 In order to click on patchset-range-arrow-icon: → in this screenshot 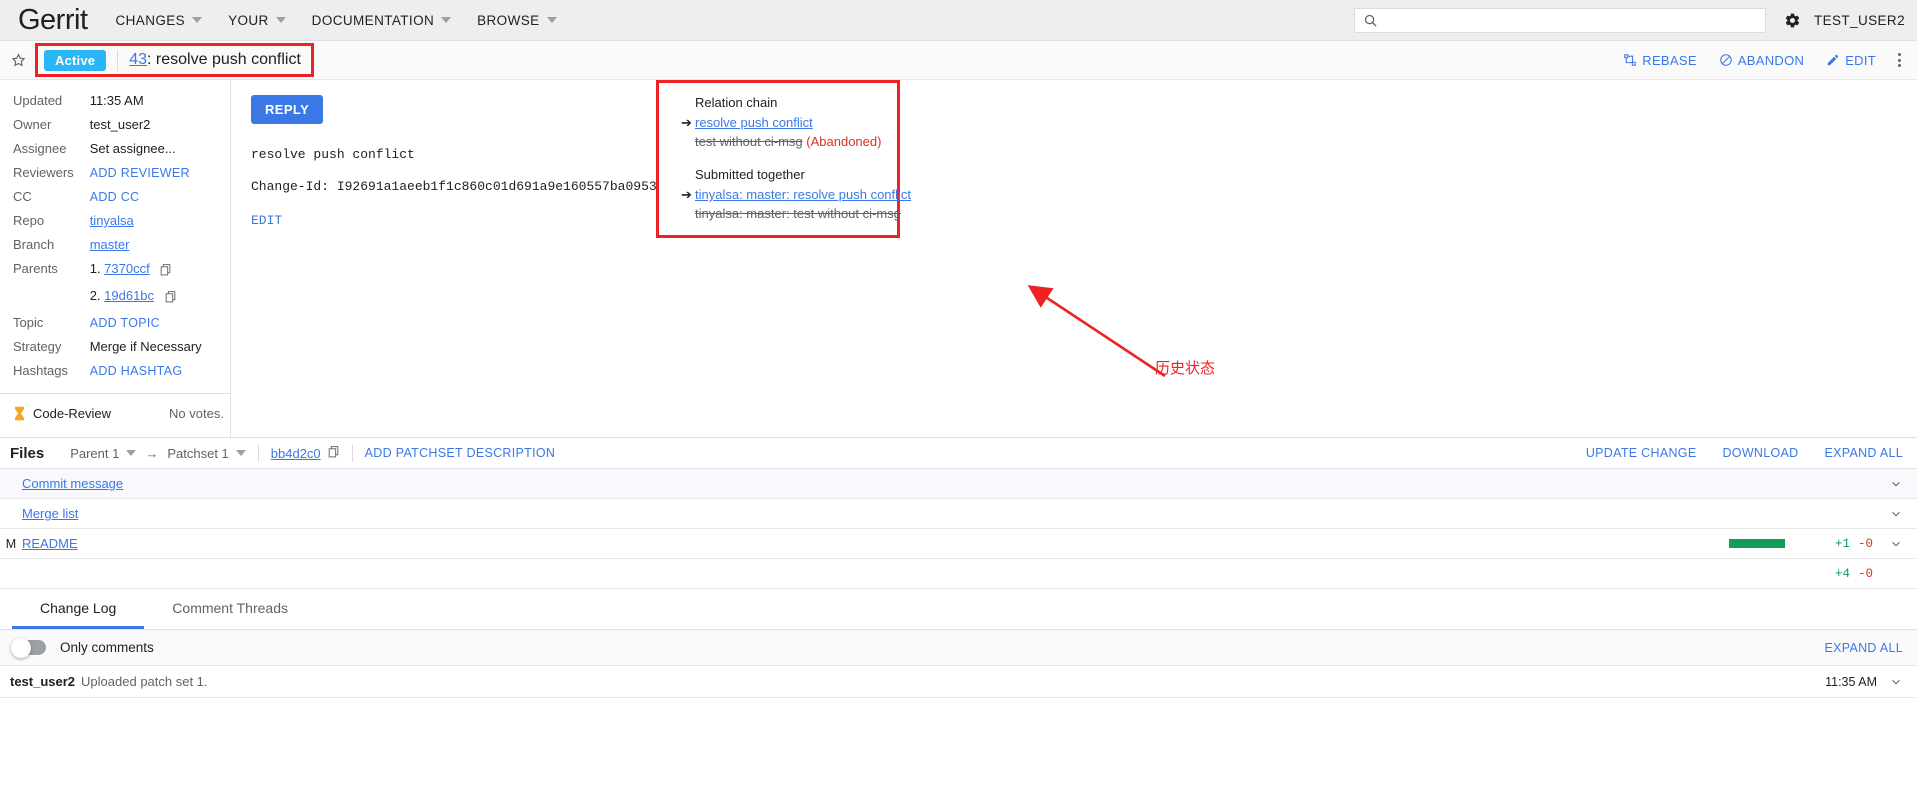, I will do `click(152, 453)`.